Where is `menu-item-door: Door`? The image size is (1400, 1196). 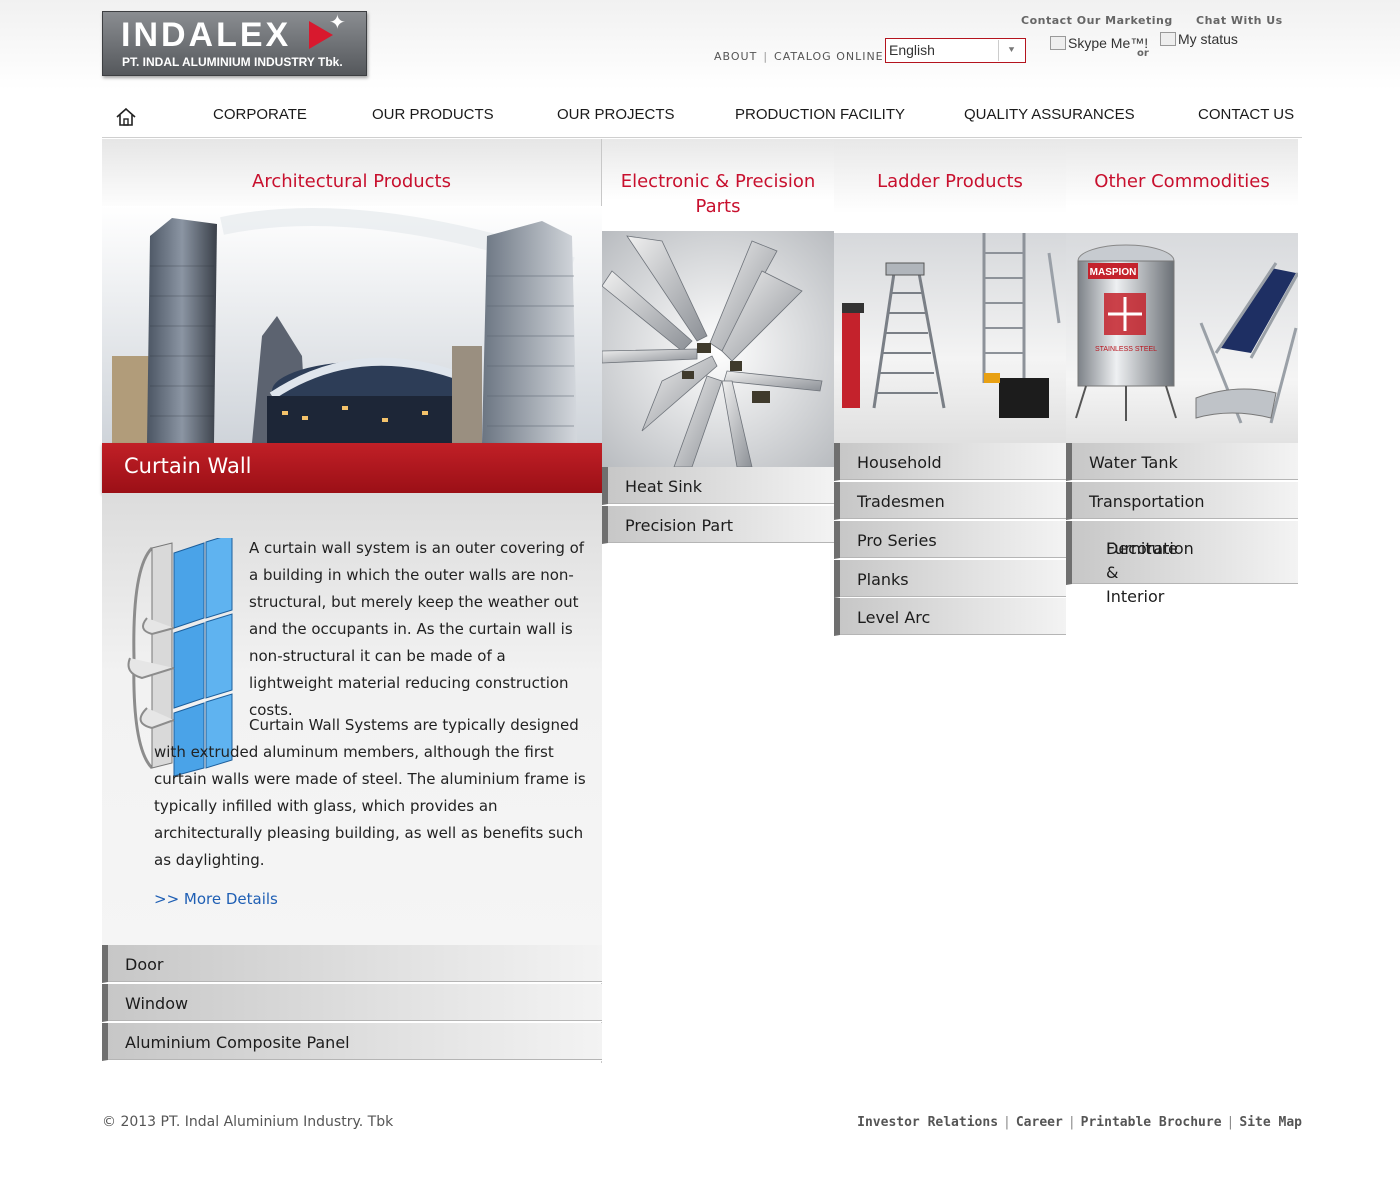
menu-item-door: Door is located at coordinates (352, 964).